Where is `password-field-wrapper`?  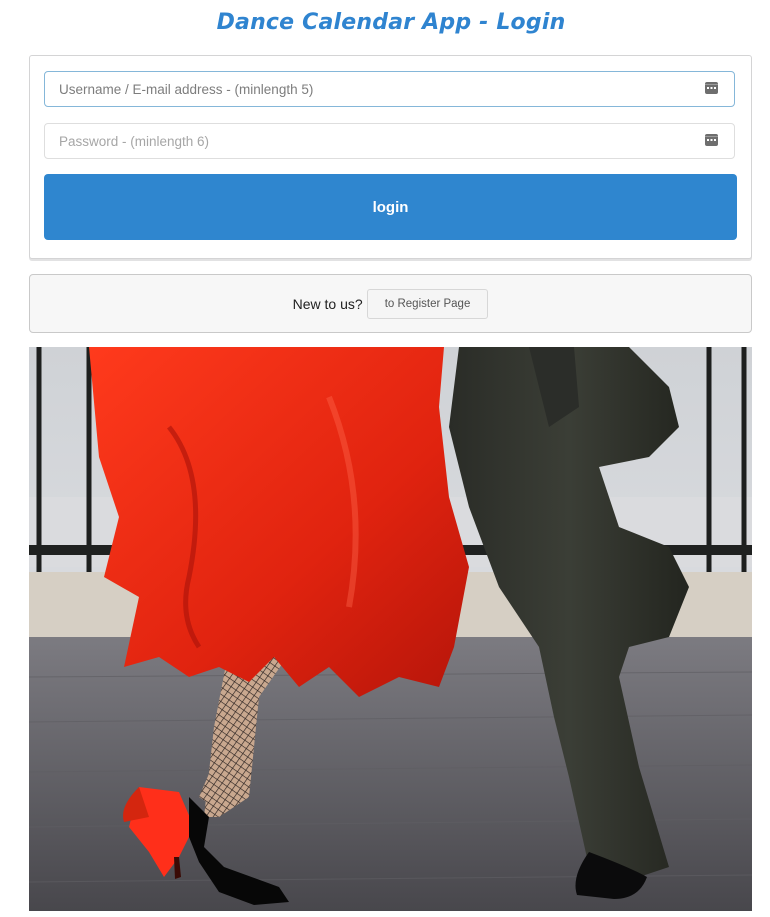 password-field-wrapper is located at coordinates (389, 141).